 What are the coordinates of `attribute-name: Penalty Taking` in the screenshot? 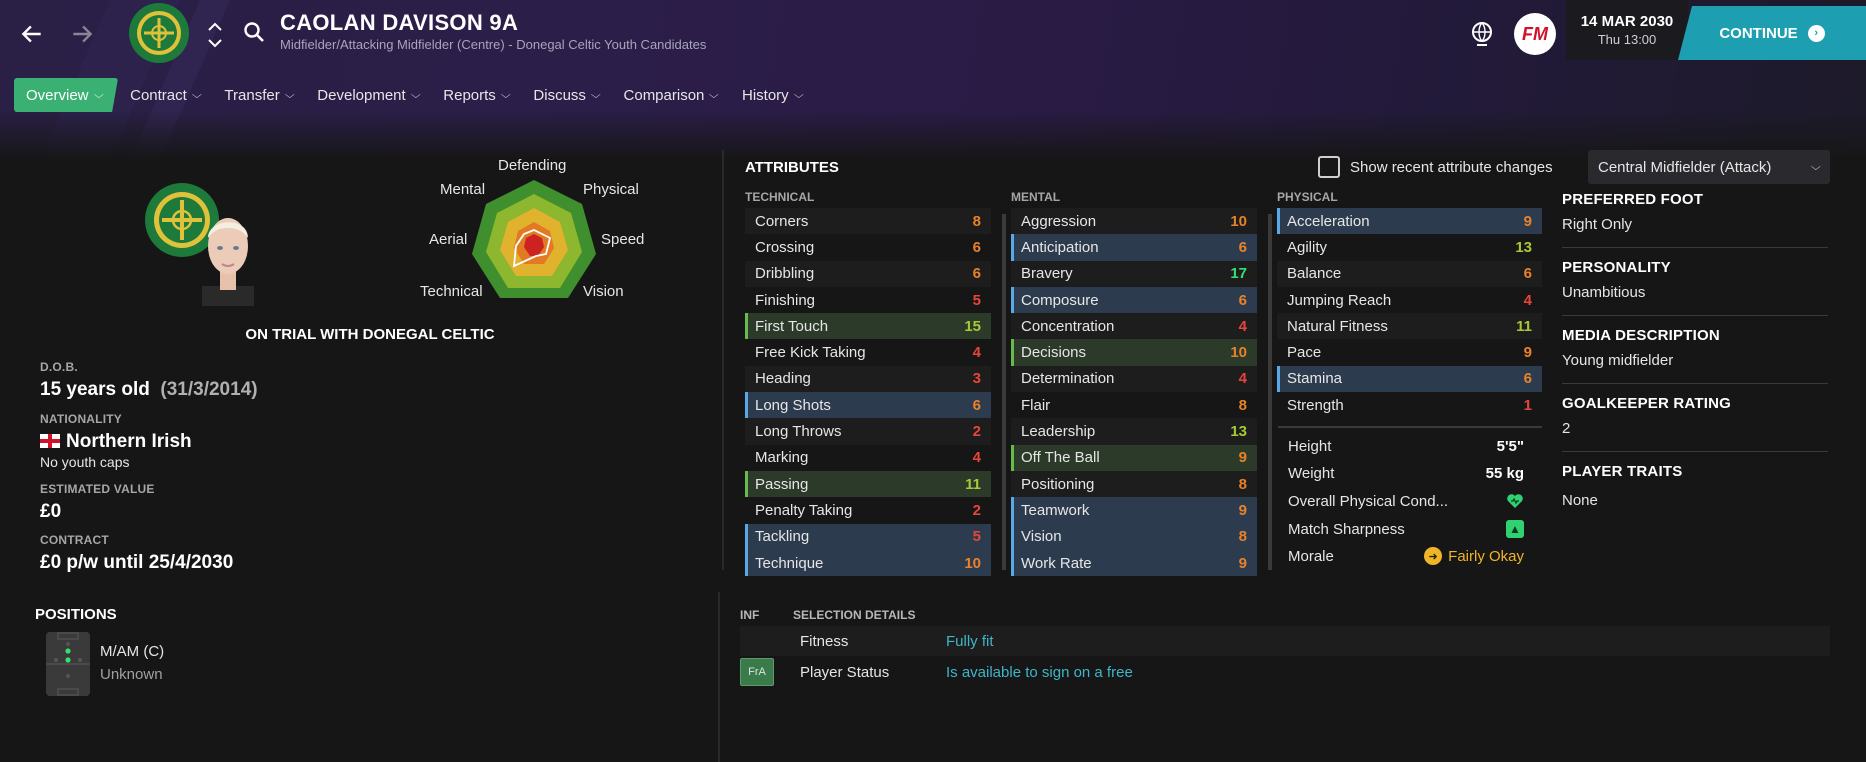 It's located at (804, 510).